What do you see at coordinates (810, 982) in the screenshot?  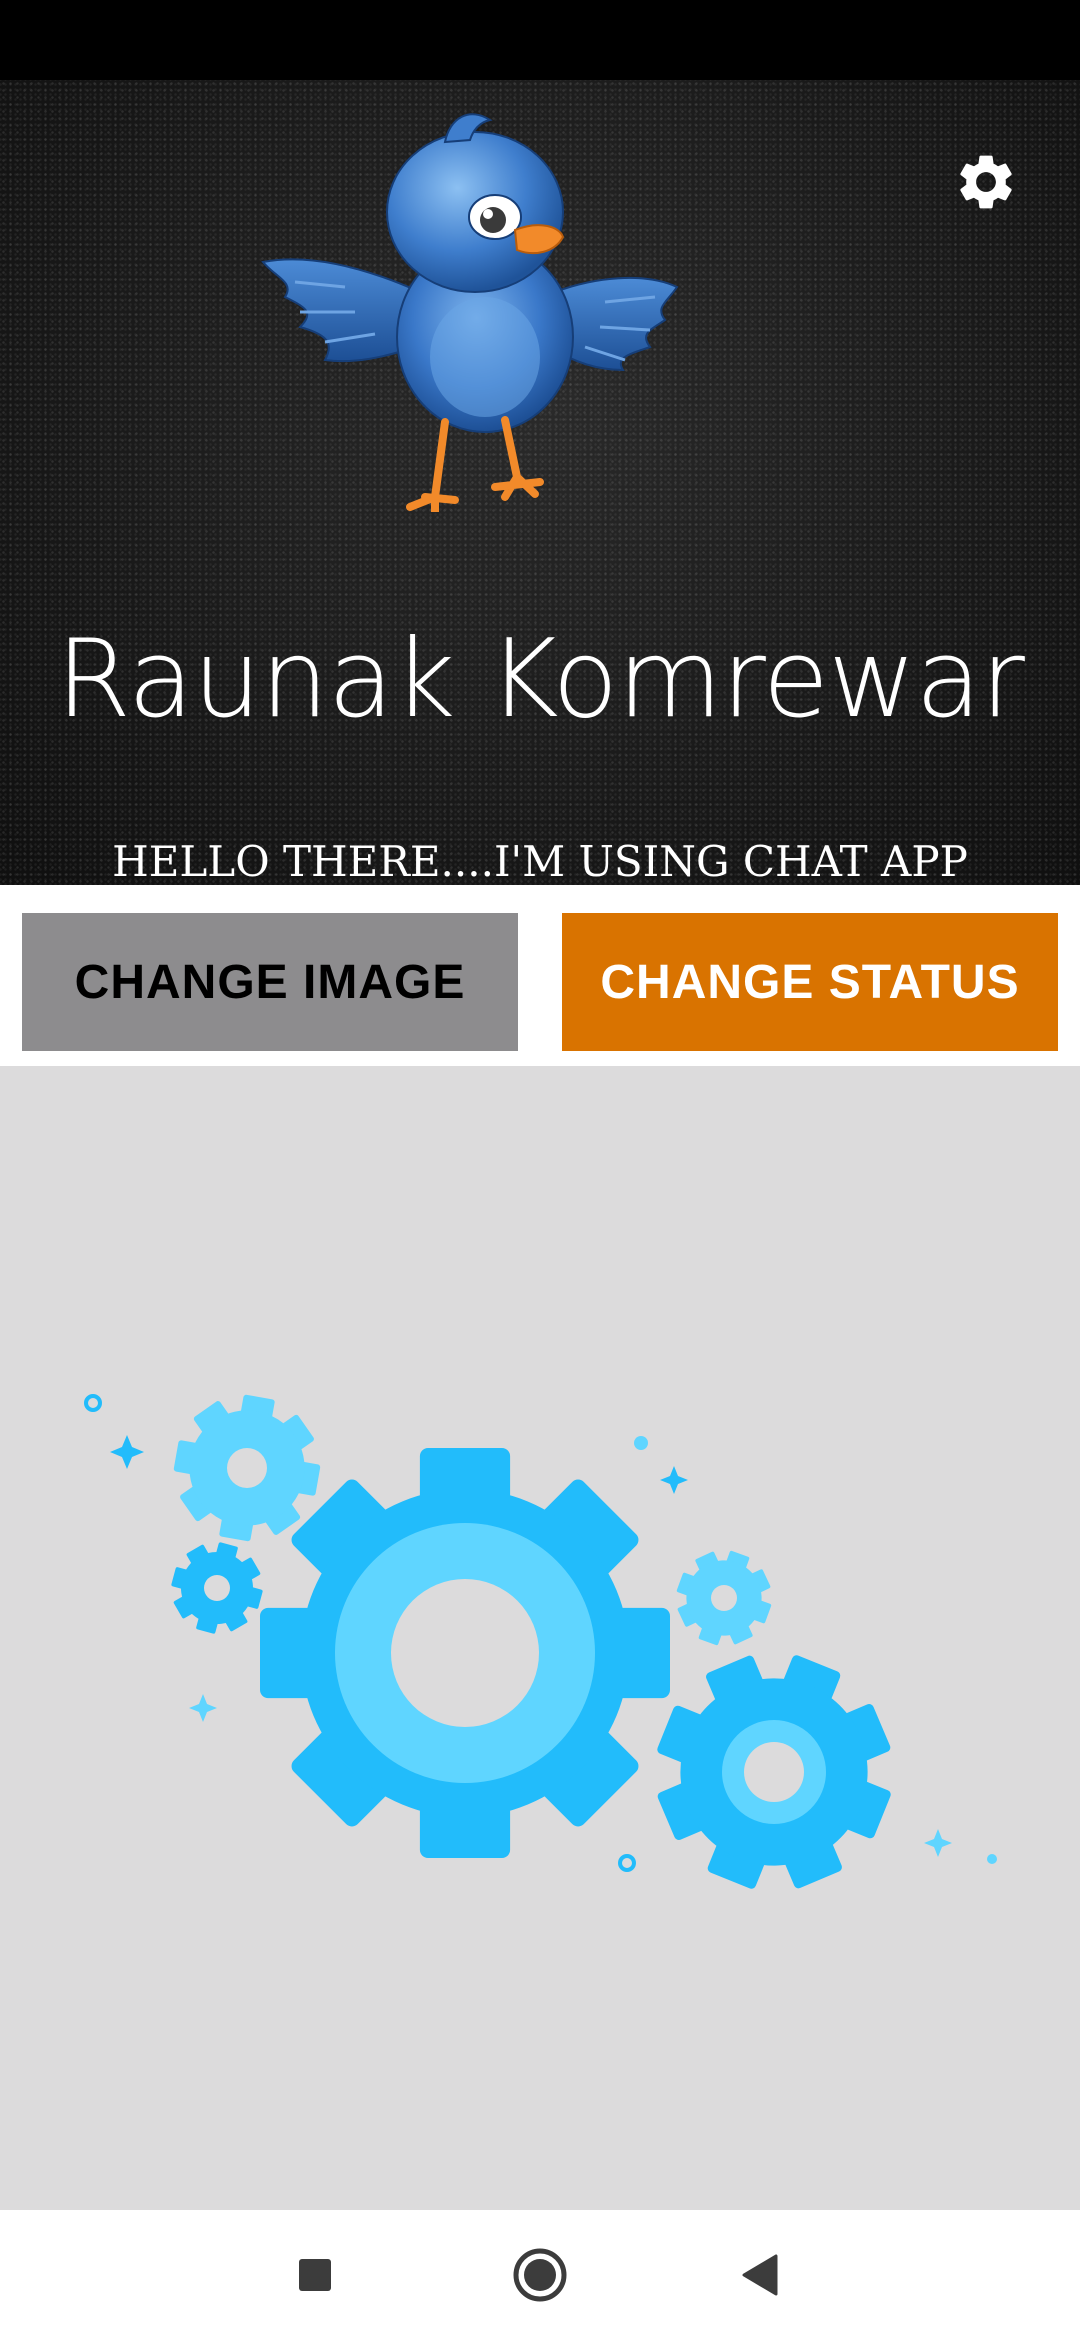 I see `change-status-button: CHANGE STATUS` at bounding box center [810, 982].